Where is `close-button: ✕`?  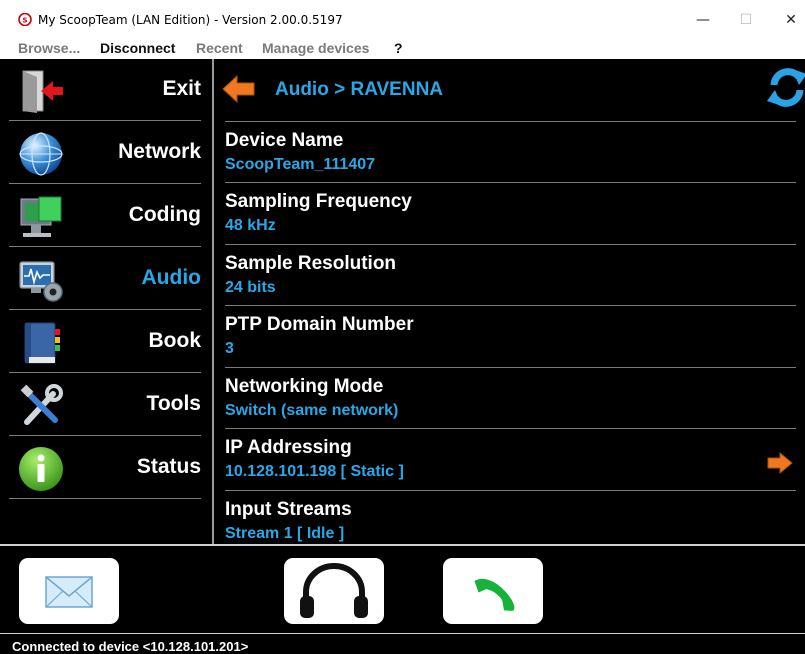 close-button: ✕ is located at coordinates (790, 20).